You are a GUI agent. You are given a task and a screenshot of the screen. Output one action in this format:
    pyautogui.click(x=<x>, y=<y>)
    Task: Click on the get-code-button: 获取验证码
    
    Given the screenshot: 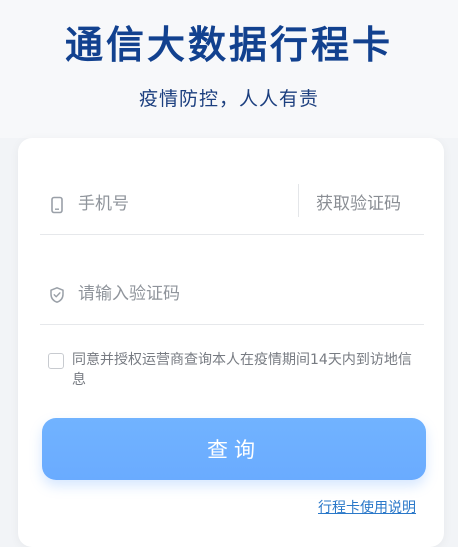 What is the action you would take?
    pyautogui.click(x=358, y=204)
    